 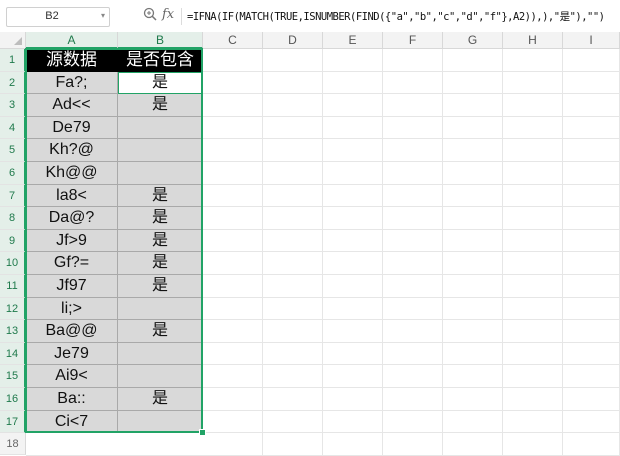 I want to click on header-cell-source: 源数据, so click(x=72, y=60).